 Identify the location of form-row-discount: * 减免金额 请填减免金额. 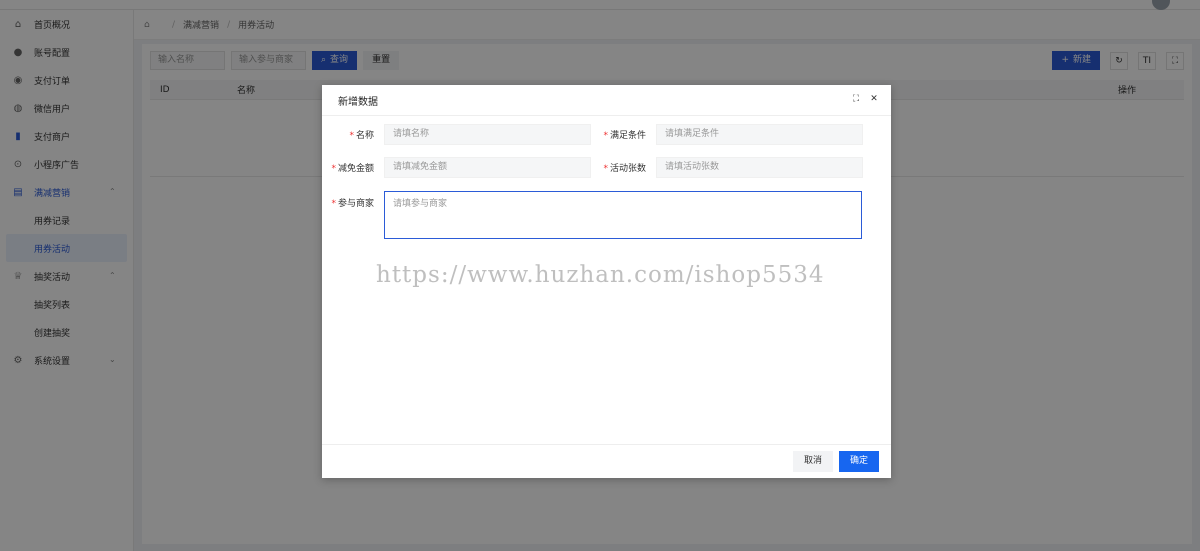
(456, 167).